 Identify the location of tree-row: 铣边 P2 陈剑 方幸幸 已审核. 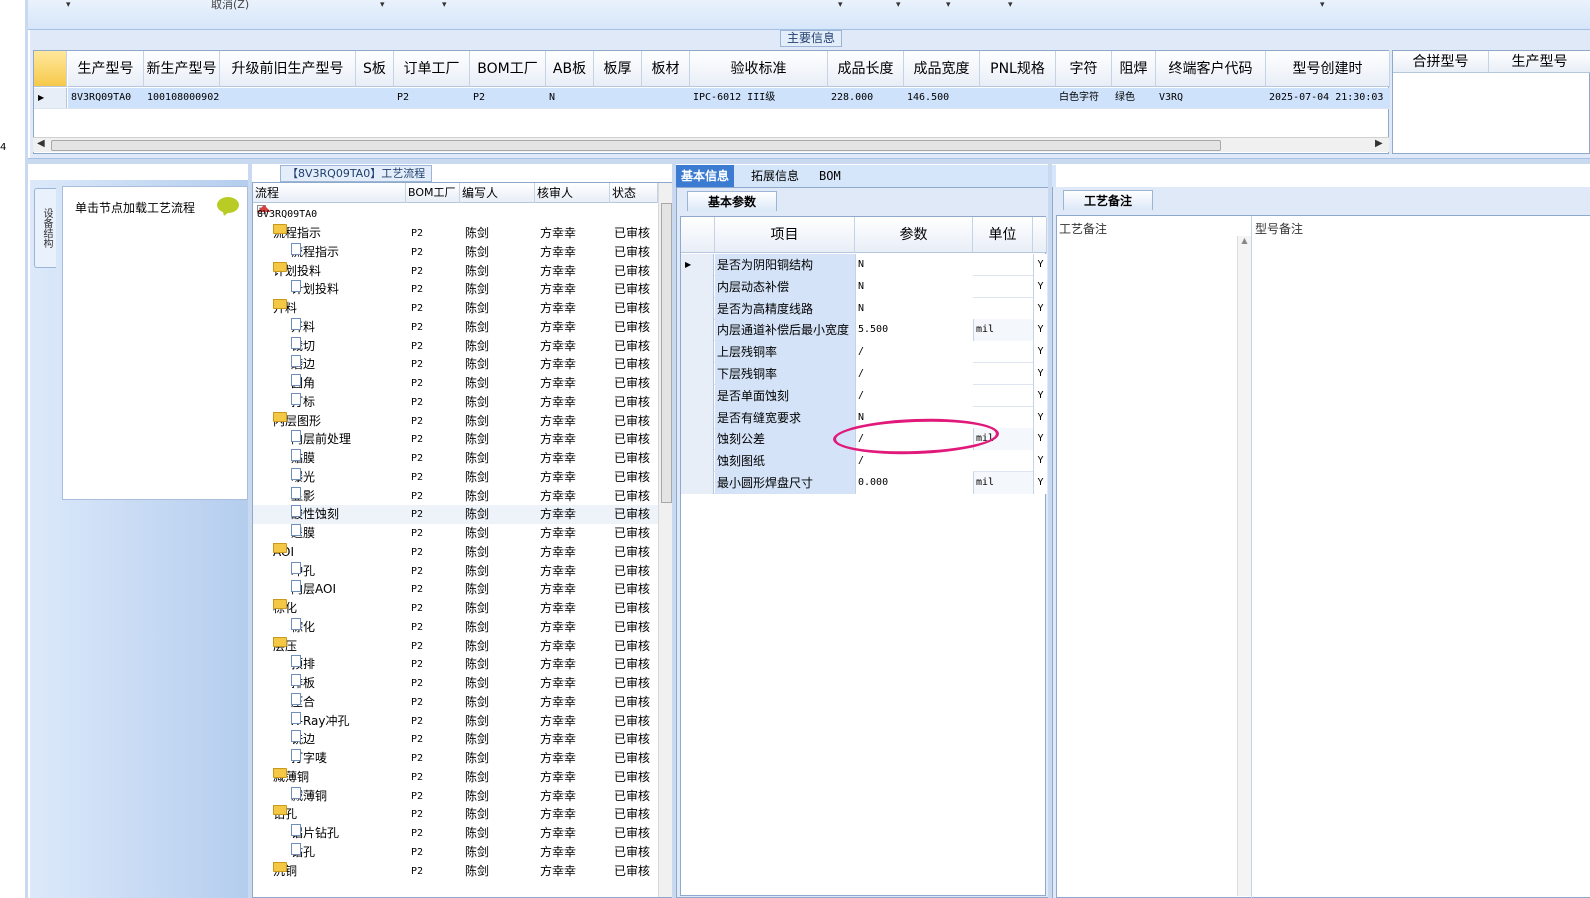
(463, 739).